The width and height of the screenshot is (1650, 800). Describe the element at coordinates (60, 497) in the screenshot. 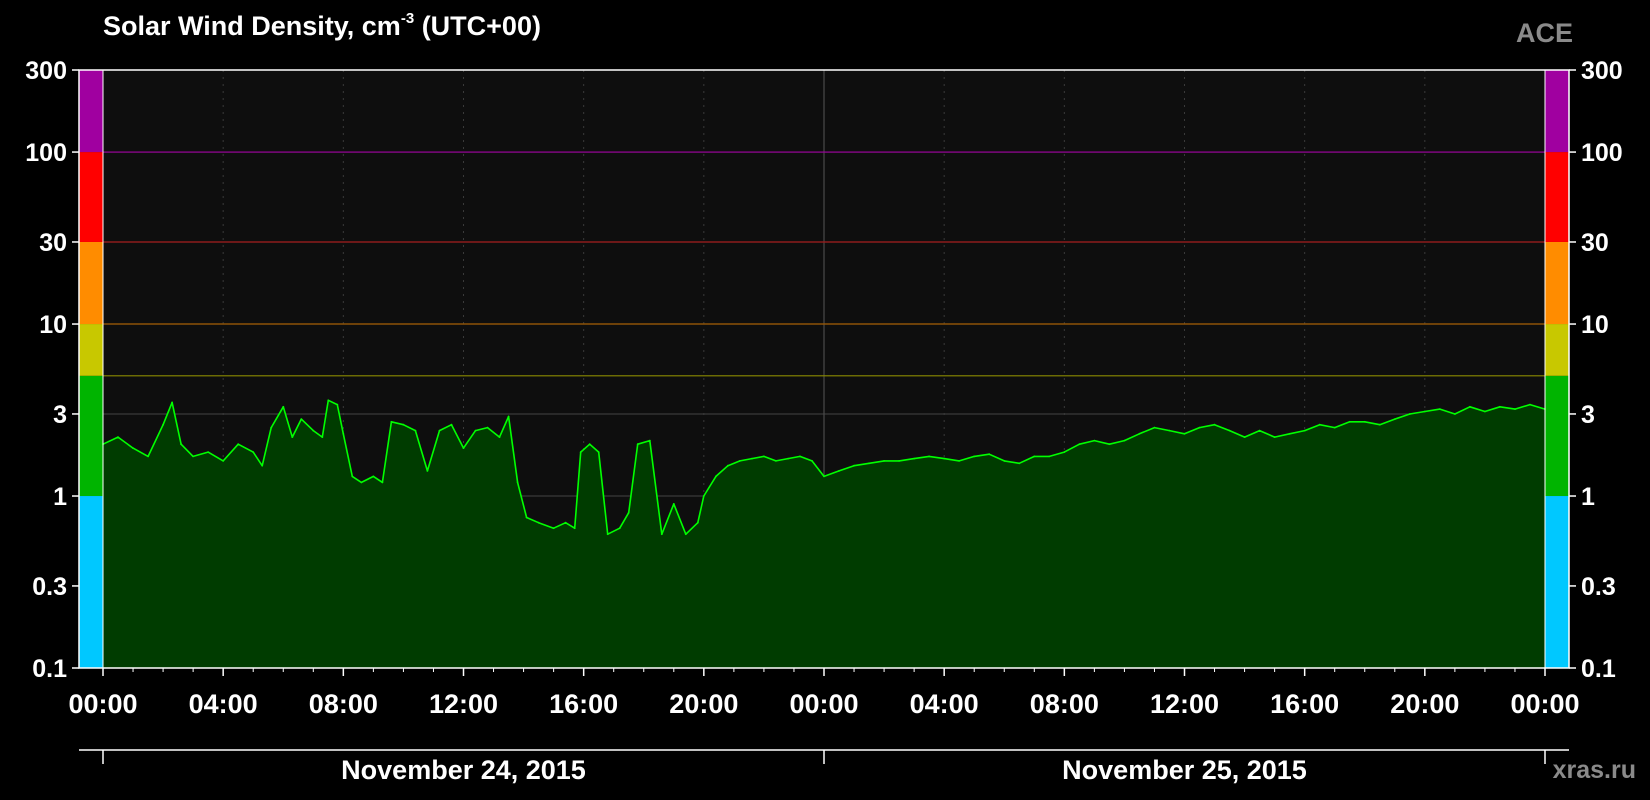

I see `y-tick-label-left-2: 1` at that location.